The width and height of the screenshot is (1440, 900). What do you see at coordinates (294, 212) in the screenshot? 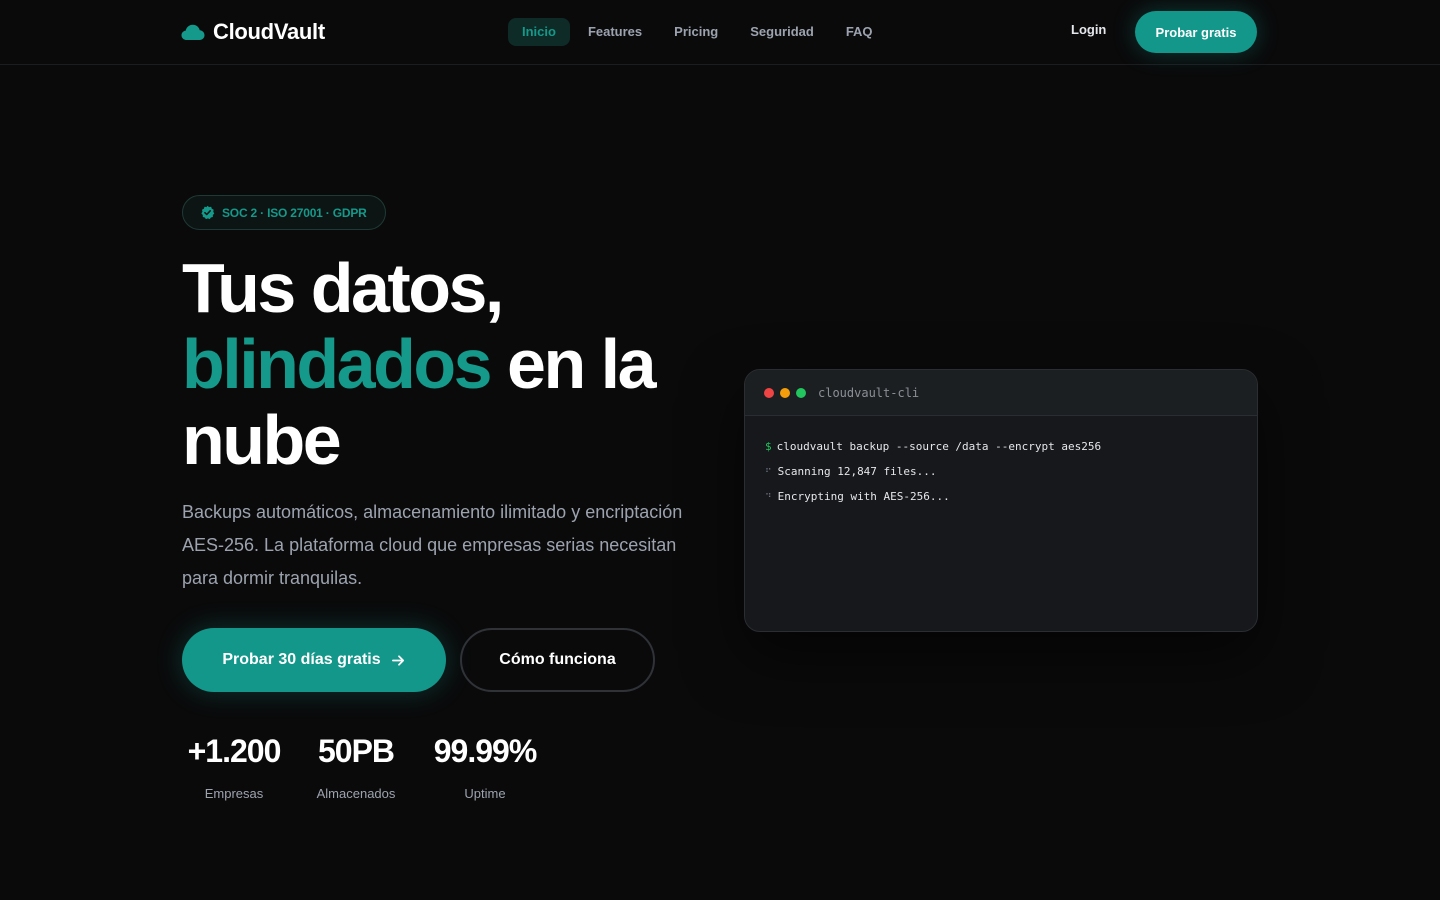
I see `badge-text: SOC 2 · ISO 27001 · GDPR` at bounding box center [294, 212].